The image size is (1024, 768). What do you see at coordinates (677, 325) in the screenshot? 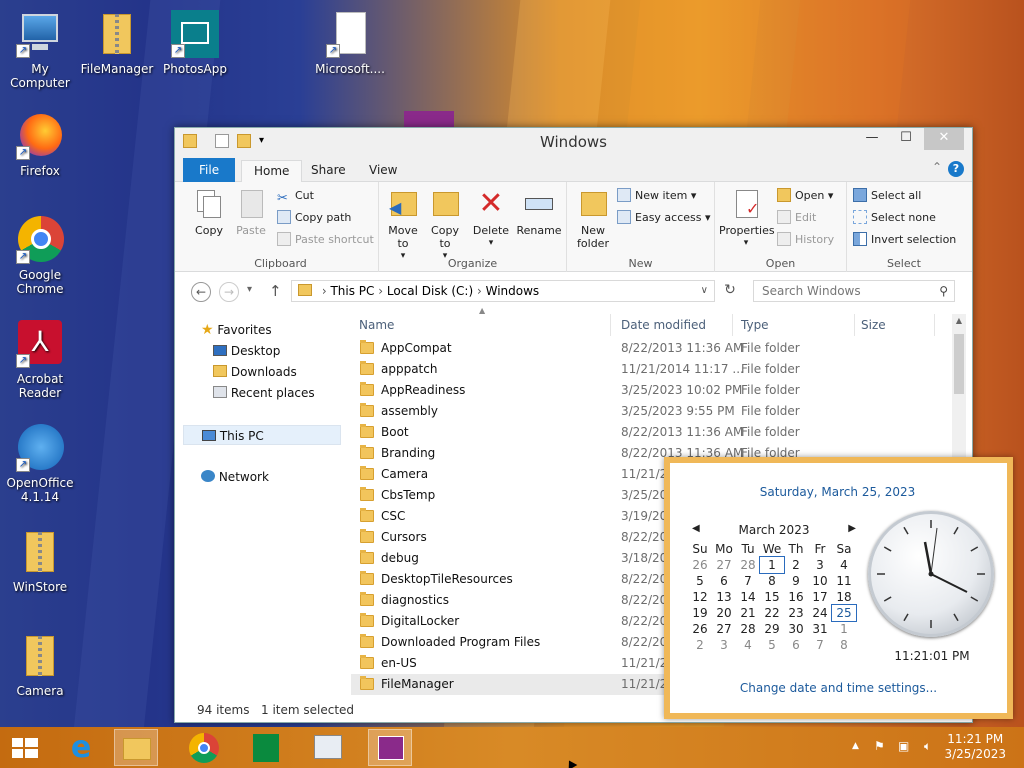
I see `column-date-modified: Date modified` at bounding box center [677, 325].